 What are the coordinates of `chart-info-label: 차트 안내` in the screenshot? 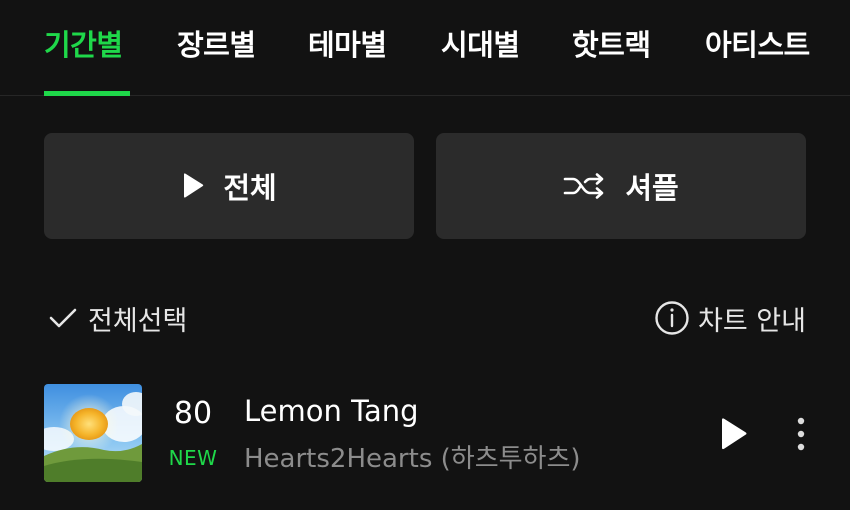 It's located at (752, 321).